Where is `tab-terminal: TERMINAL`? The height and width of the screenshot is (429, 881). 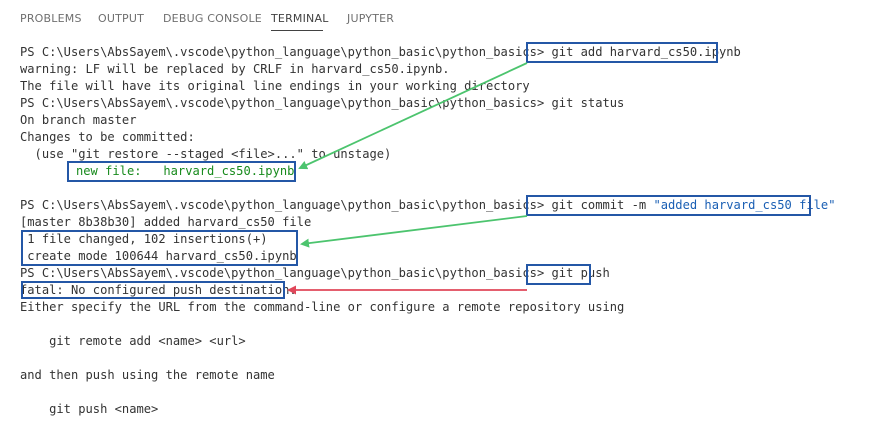
tab-terminal: TERMINAL is located at coordinates (300, 18).